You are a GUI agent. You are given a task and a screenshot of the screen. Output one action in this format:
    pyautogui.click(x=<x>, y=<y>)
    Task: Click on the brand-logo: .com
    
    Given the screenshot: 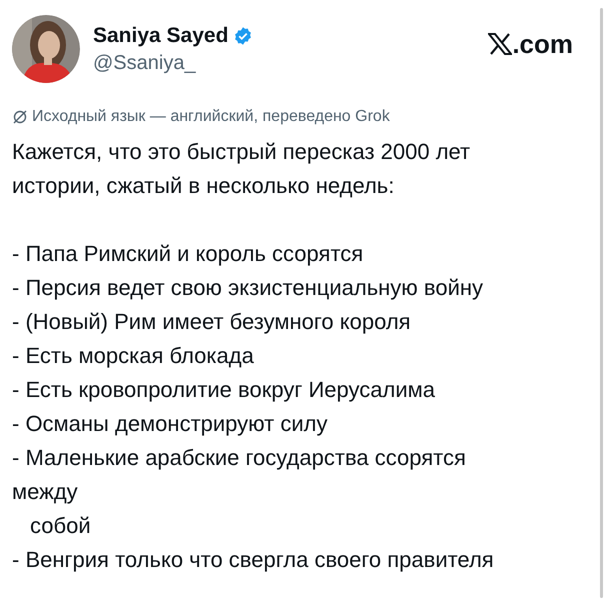 What is the action you would take?
    pyautogui.click(x=530, y=44)
    